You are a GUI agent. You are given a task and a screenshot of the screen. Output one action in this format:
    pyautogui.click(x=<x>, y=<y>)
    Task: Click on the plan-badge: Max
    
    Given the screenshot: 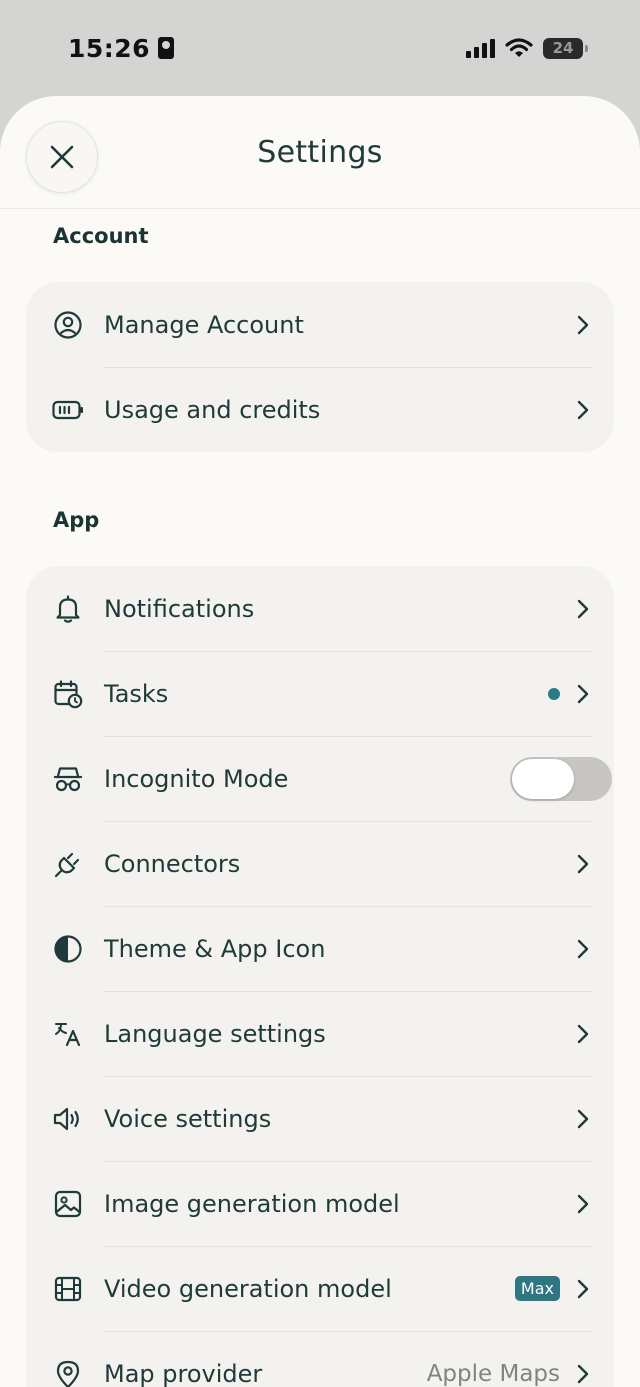 What is the action you would take?
    pyautogui.click(x=537, y=1288)
    